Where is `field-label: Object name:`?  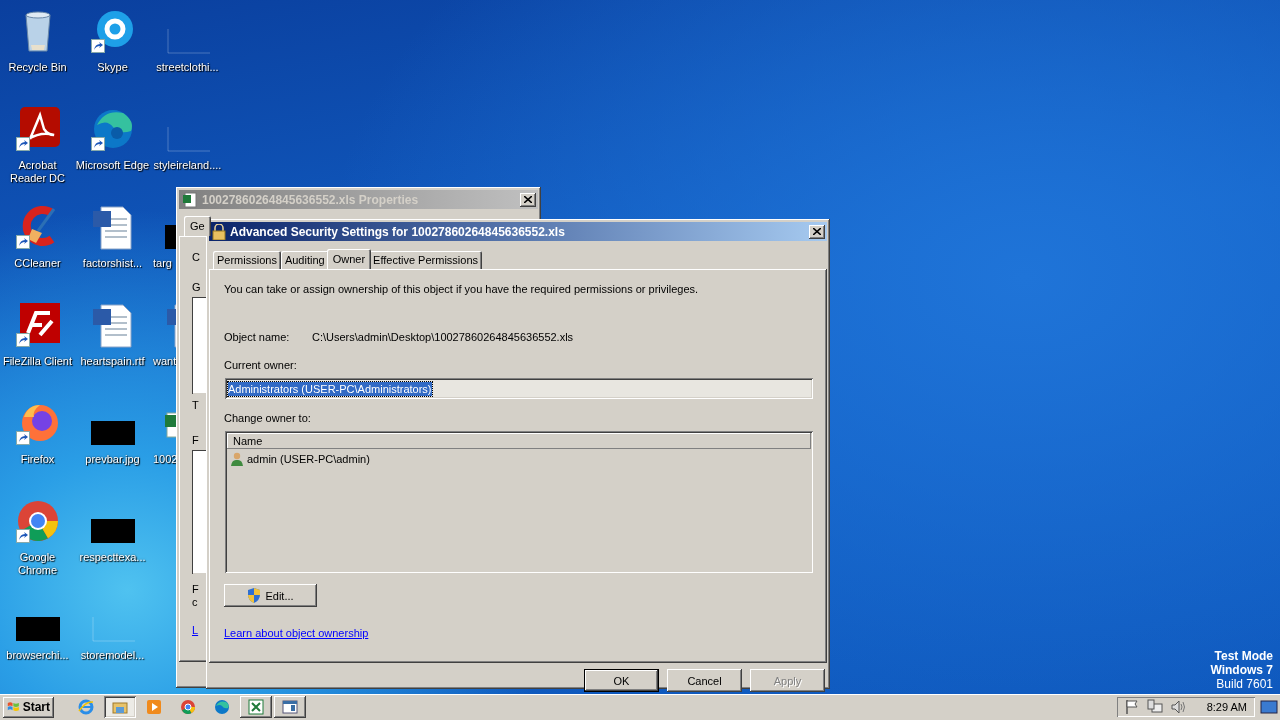
field-label: Object name: is located at coordinates (257, 337).